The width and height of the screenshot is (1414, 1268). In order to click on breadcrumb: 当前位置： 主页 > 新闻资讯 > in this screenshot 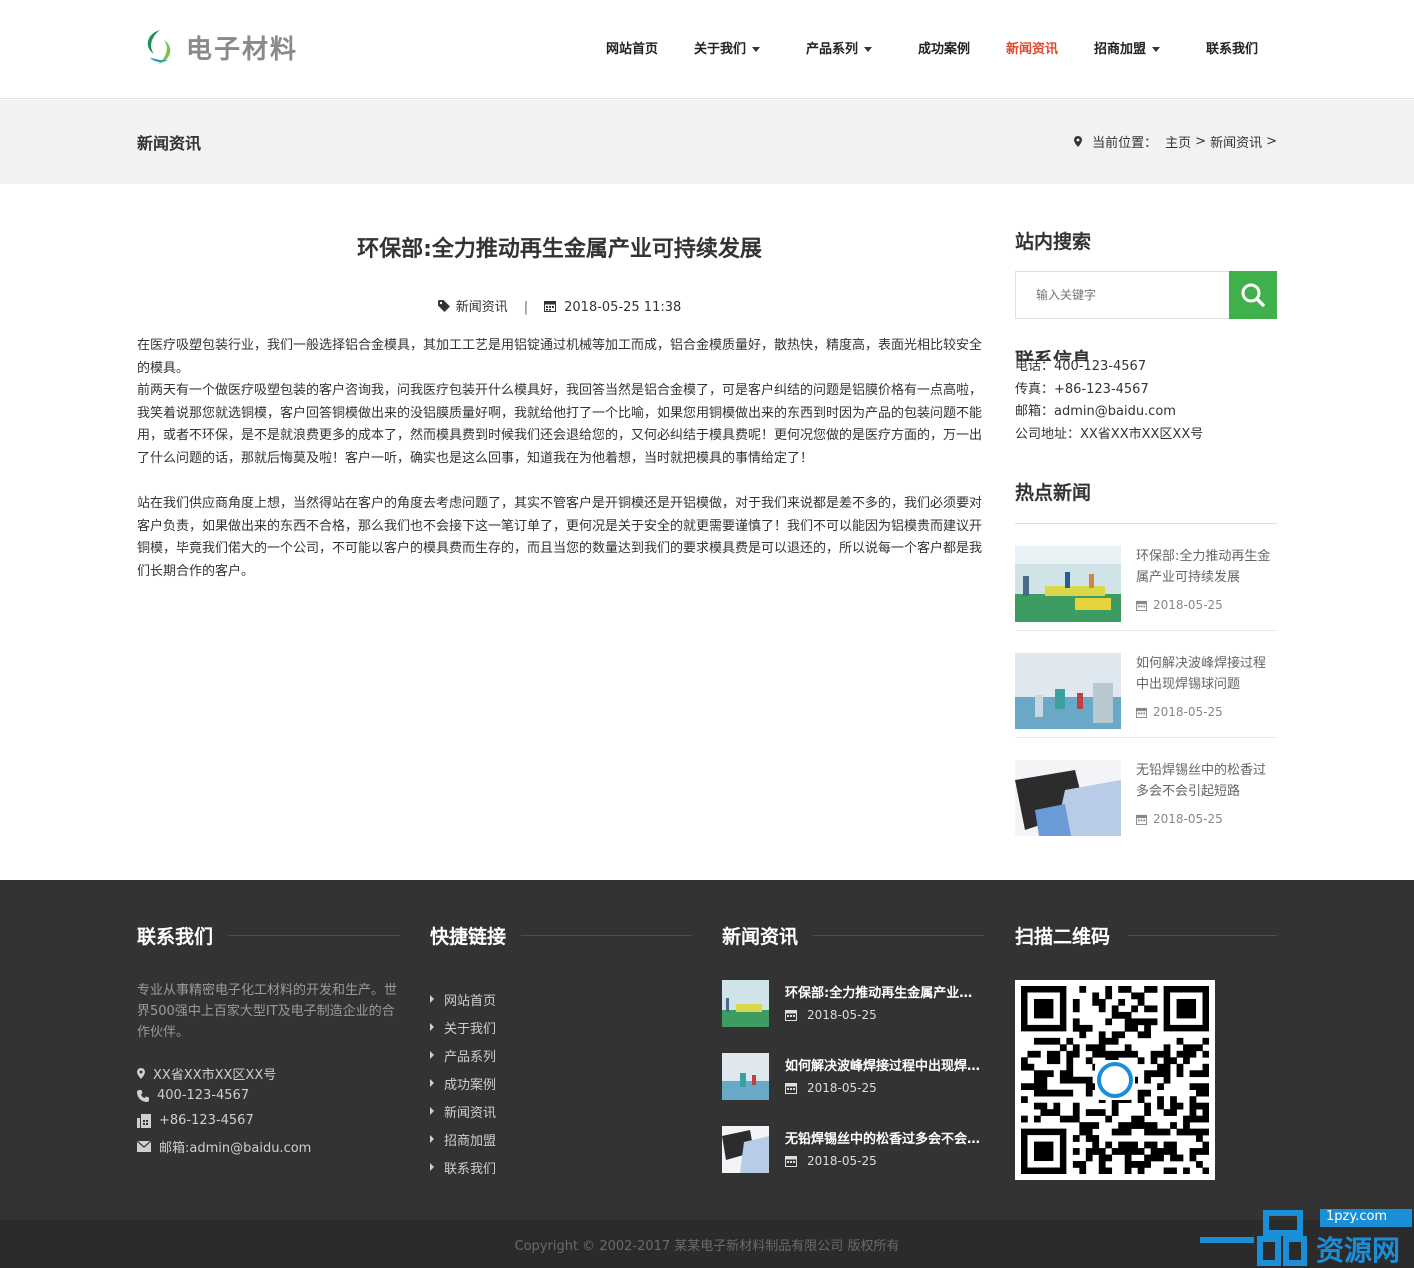, I will do `click(1175, 141)`.